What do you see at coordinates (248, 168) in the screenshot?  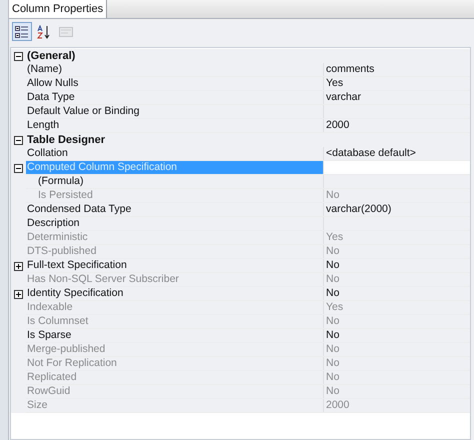 I see `property-row: Computed Column Specification` at bounding box center [248, 168].